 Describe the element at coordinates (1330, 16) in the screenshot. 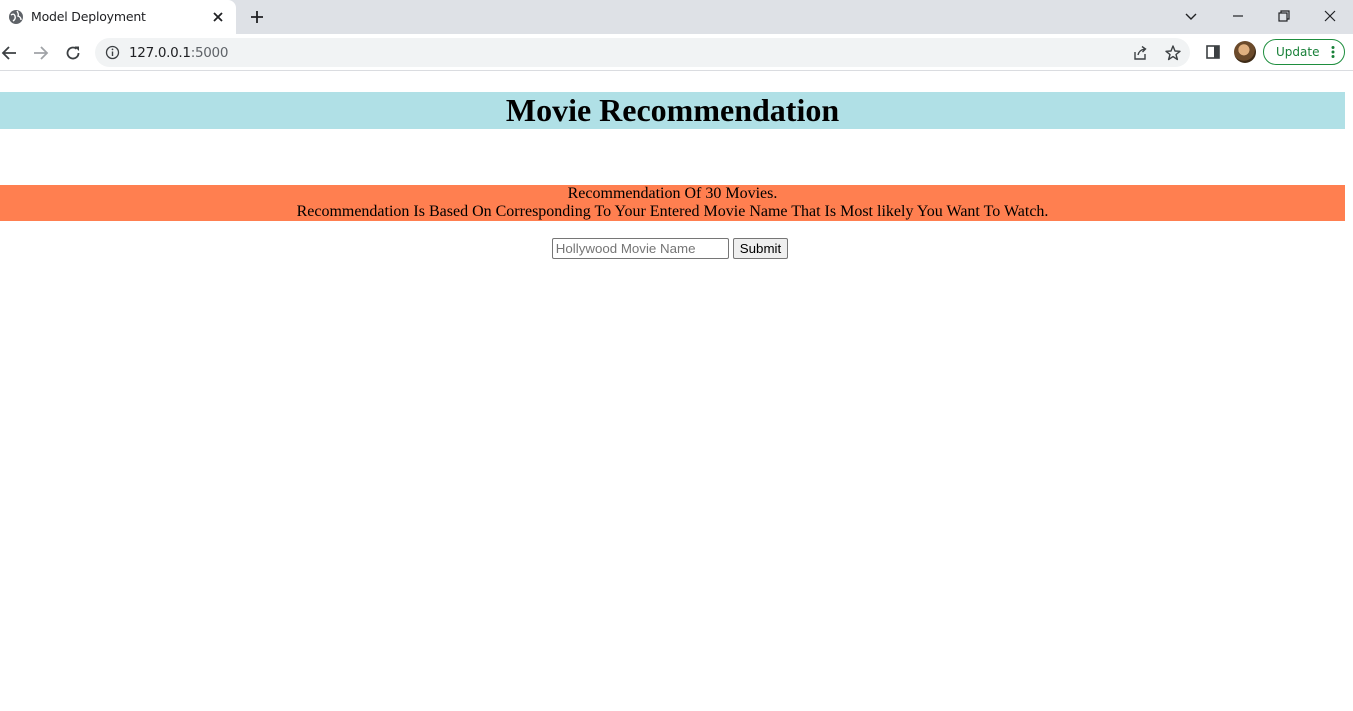

I see `window-close-icon` at that location.